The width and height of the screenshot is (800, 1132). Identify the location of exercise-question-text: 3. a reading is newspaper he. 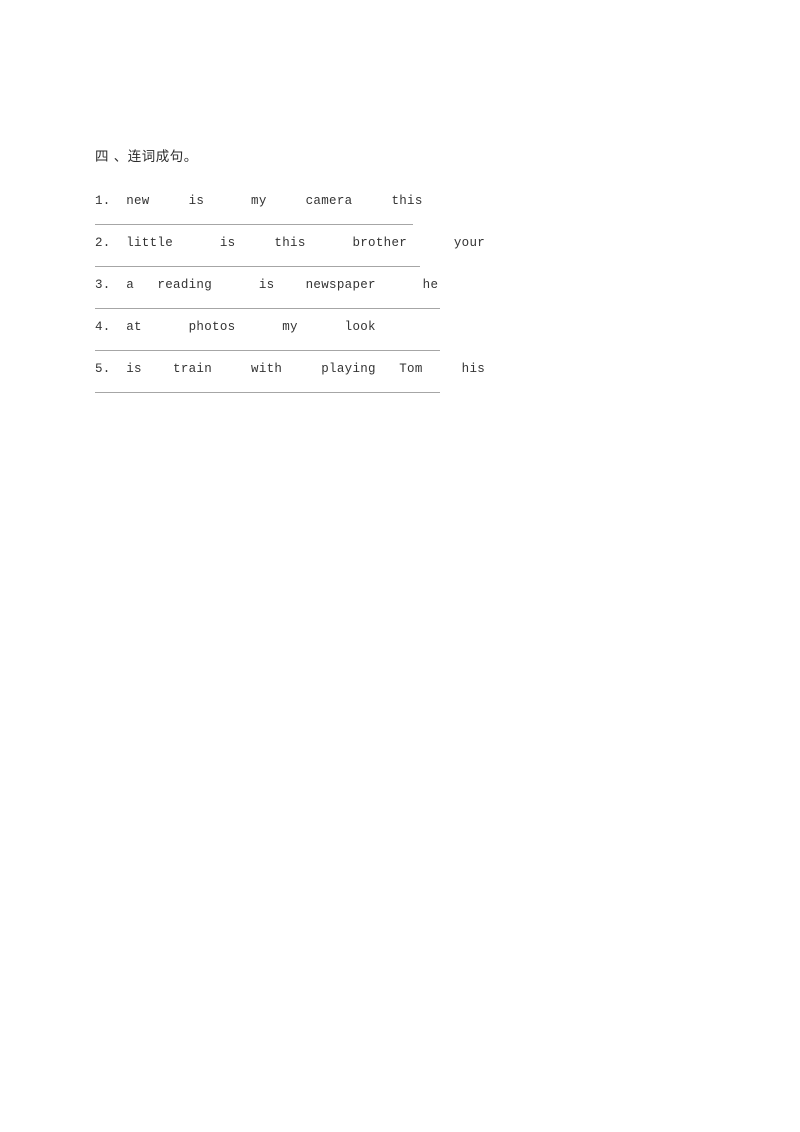
(267, 285).